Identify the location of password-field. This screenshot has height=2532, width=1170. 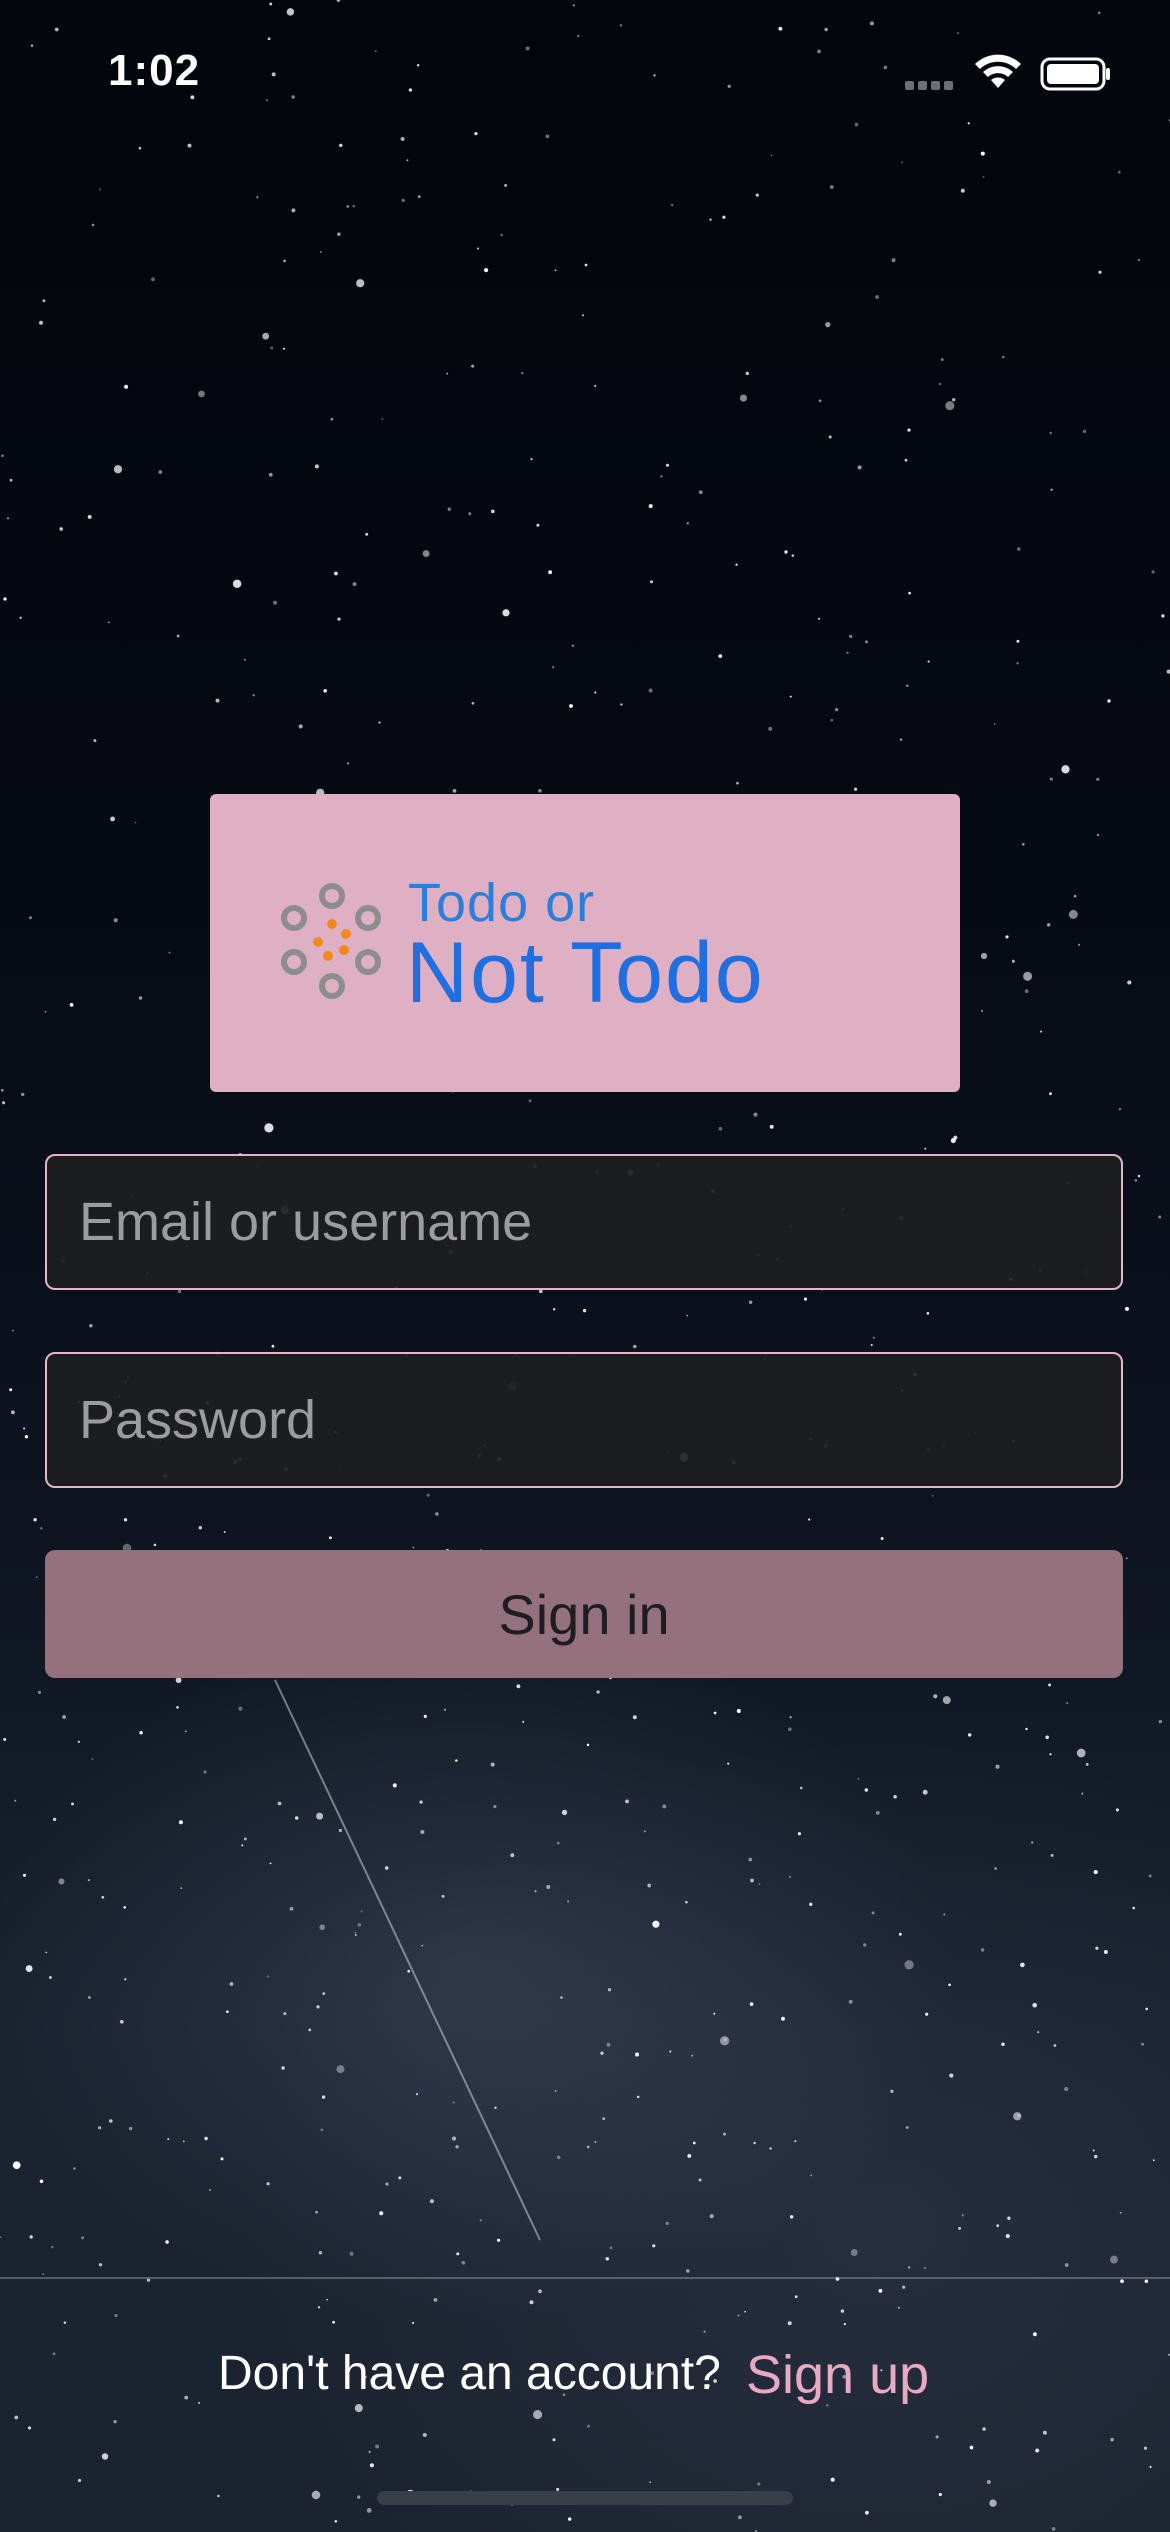
(584, 1420).